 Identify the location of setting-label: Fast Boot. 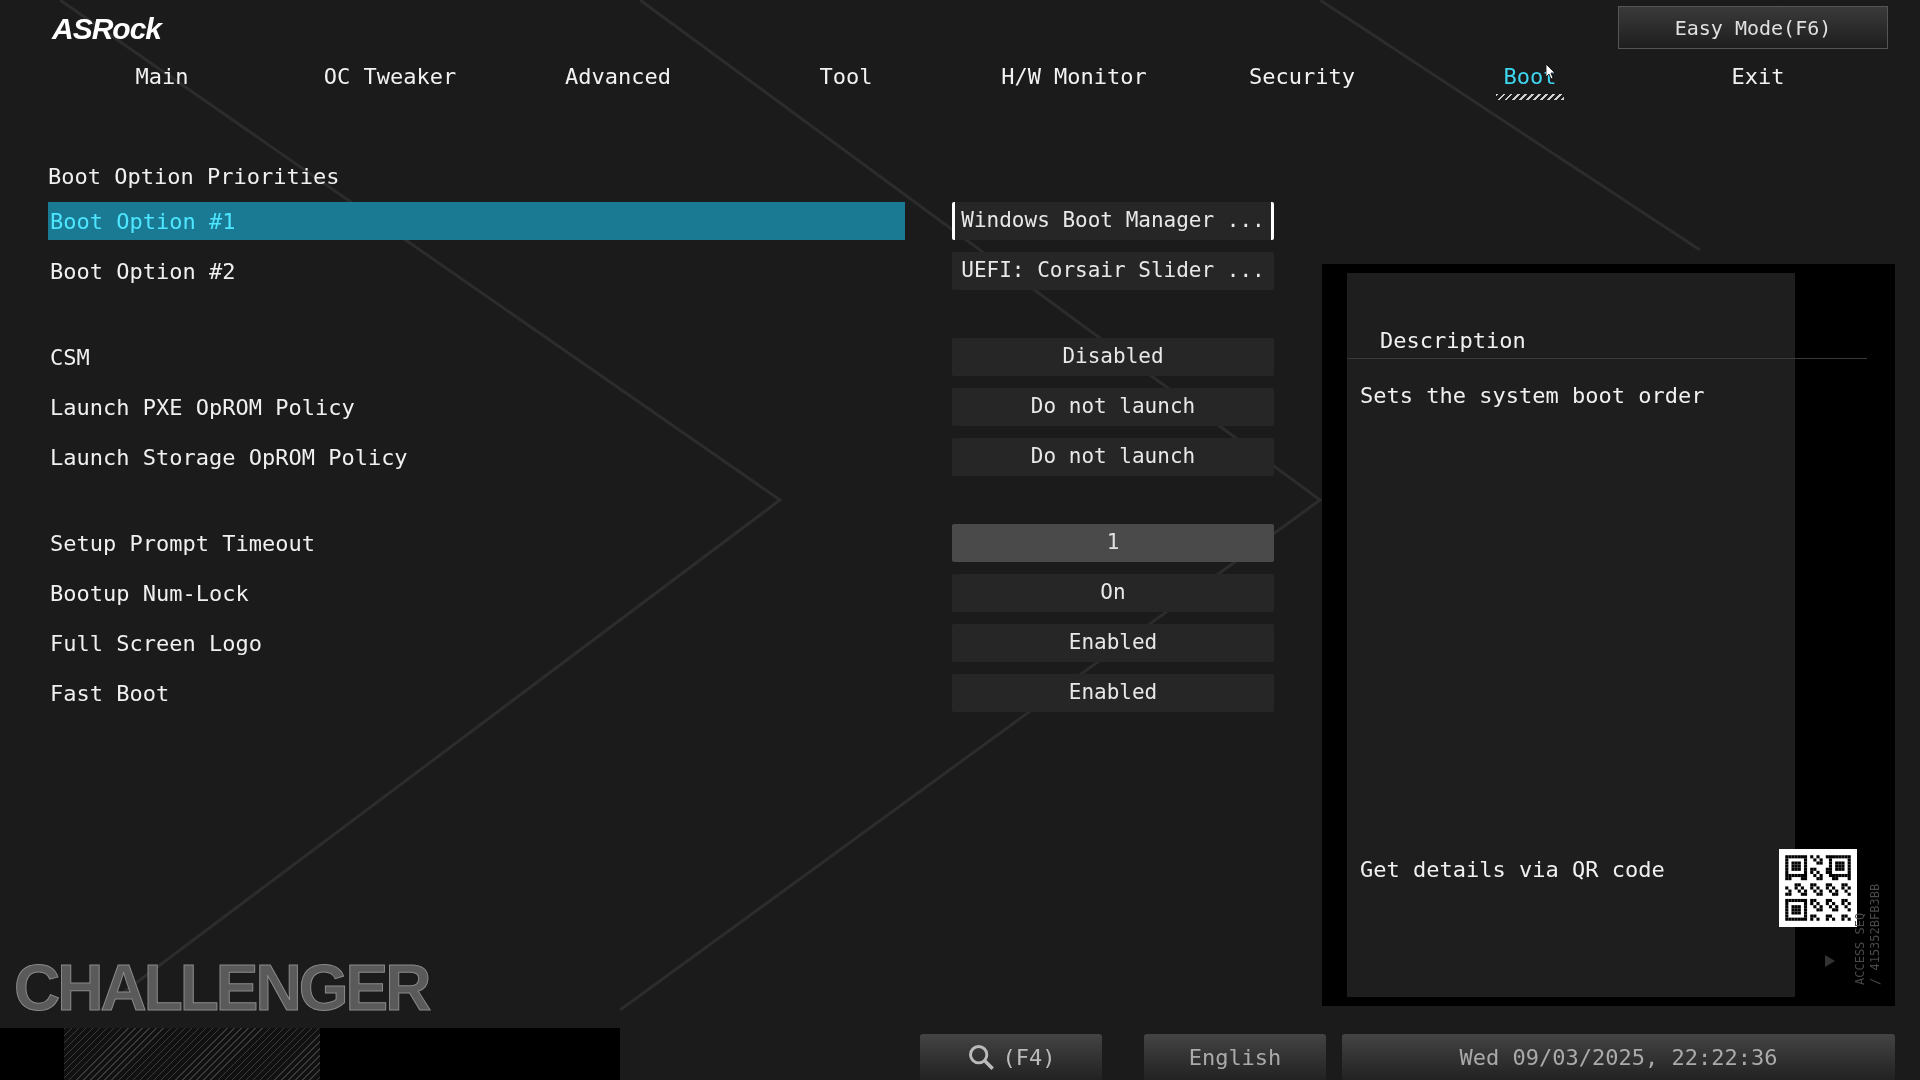
(476, 693).